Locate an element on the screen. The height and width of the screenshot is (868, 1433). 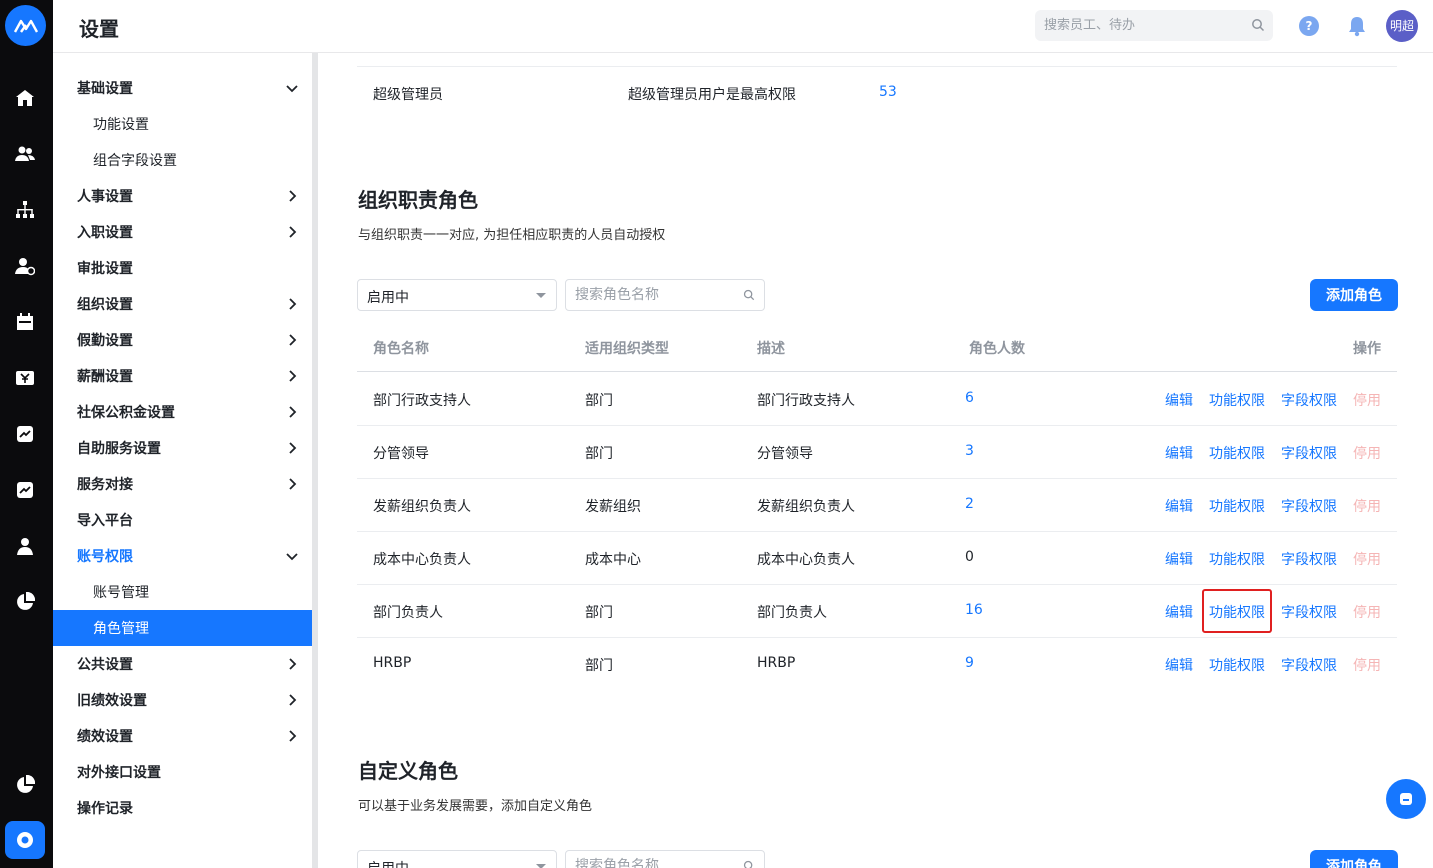
super-admin-name: 超级管理员 is located at coordinates (408, 95).